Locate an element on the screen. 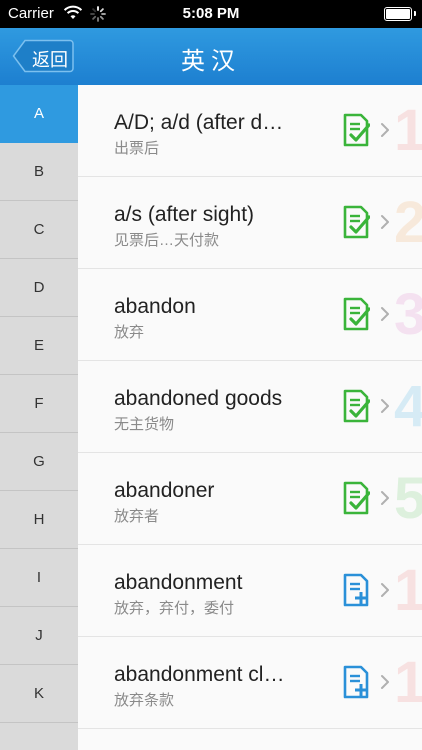  list-item: a/s (after sight) 见票后…天付款 2 is located at coordinates (250, 223).